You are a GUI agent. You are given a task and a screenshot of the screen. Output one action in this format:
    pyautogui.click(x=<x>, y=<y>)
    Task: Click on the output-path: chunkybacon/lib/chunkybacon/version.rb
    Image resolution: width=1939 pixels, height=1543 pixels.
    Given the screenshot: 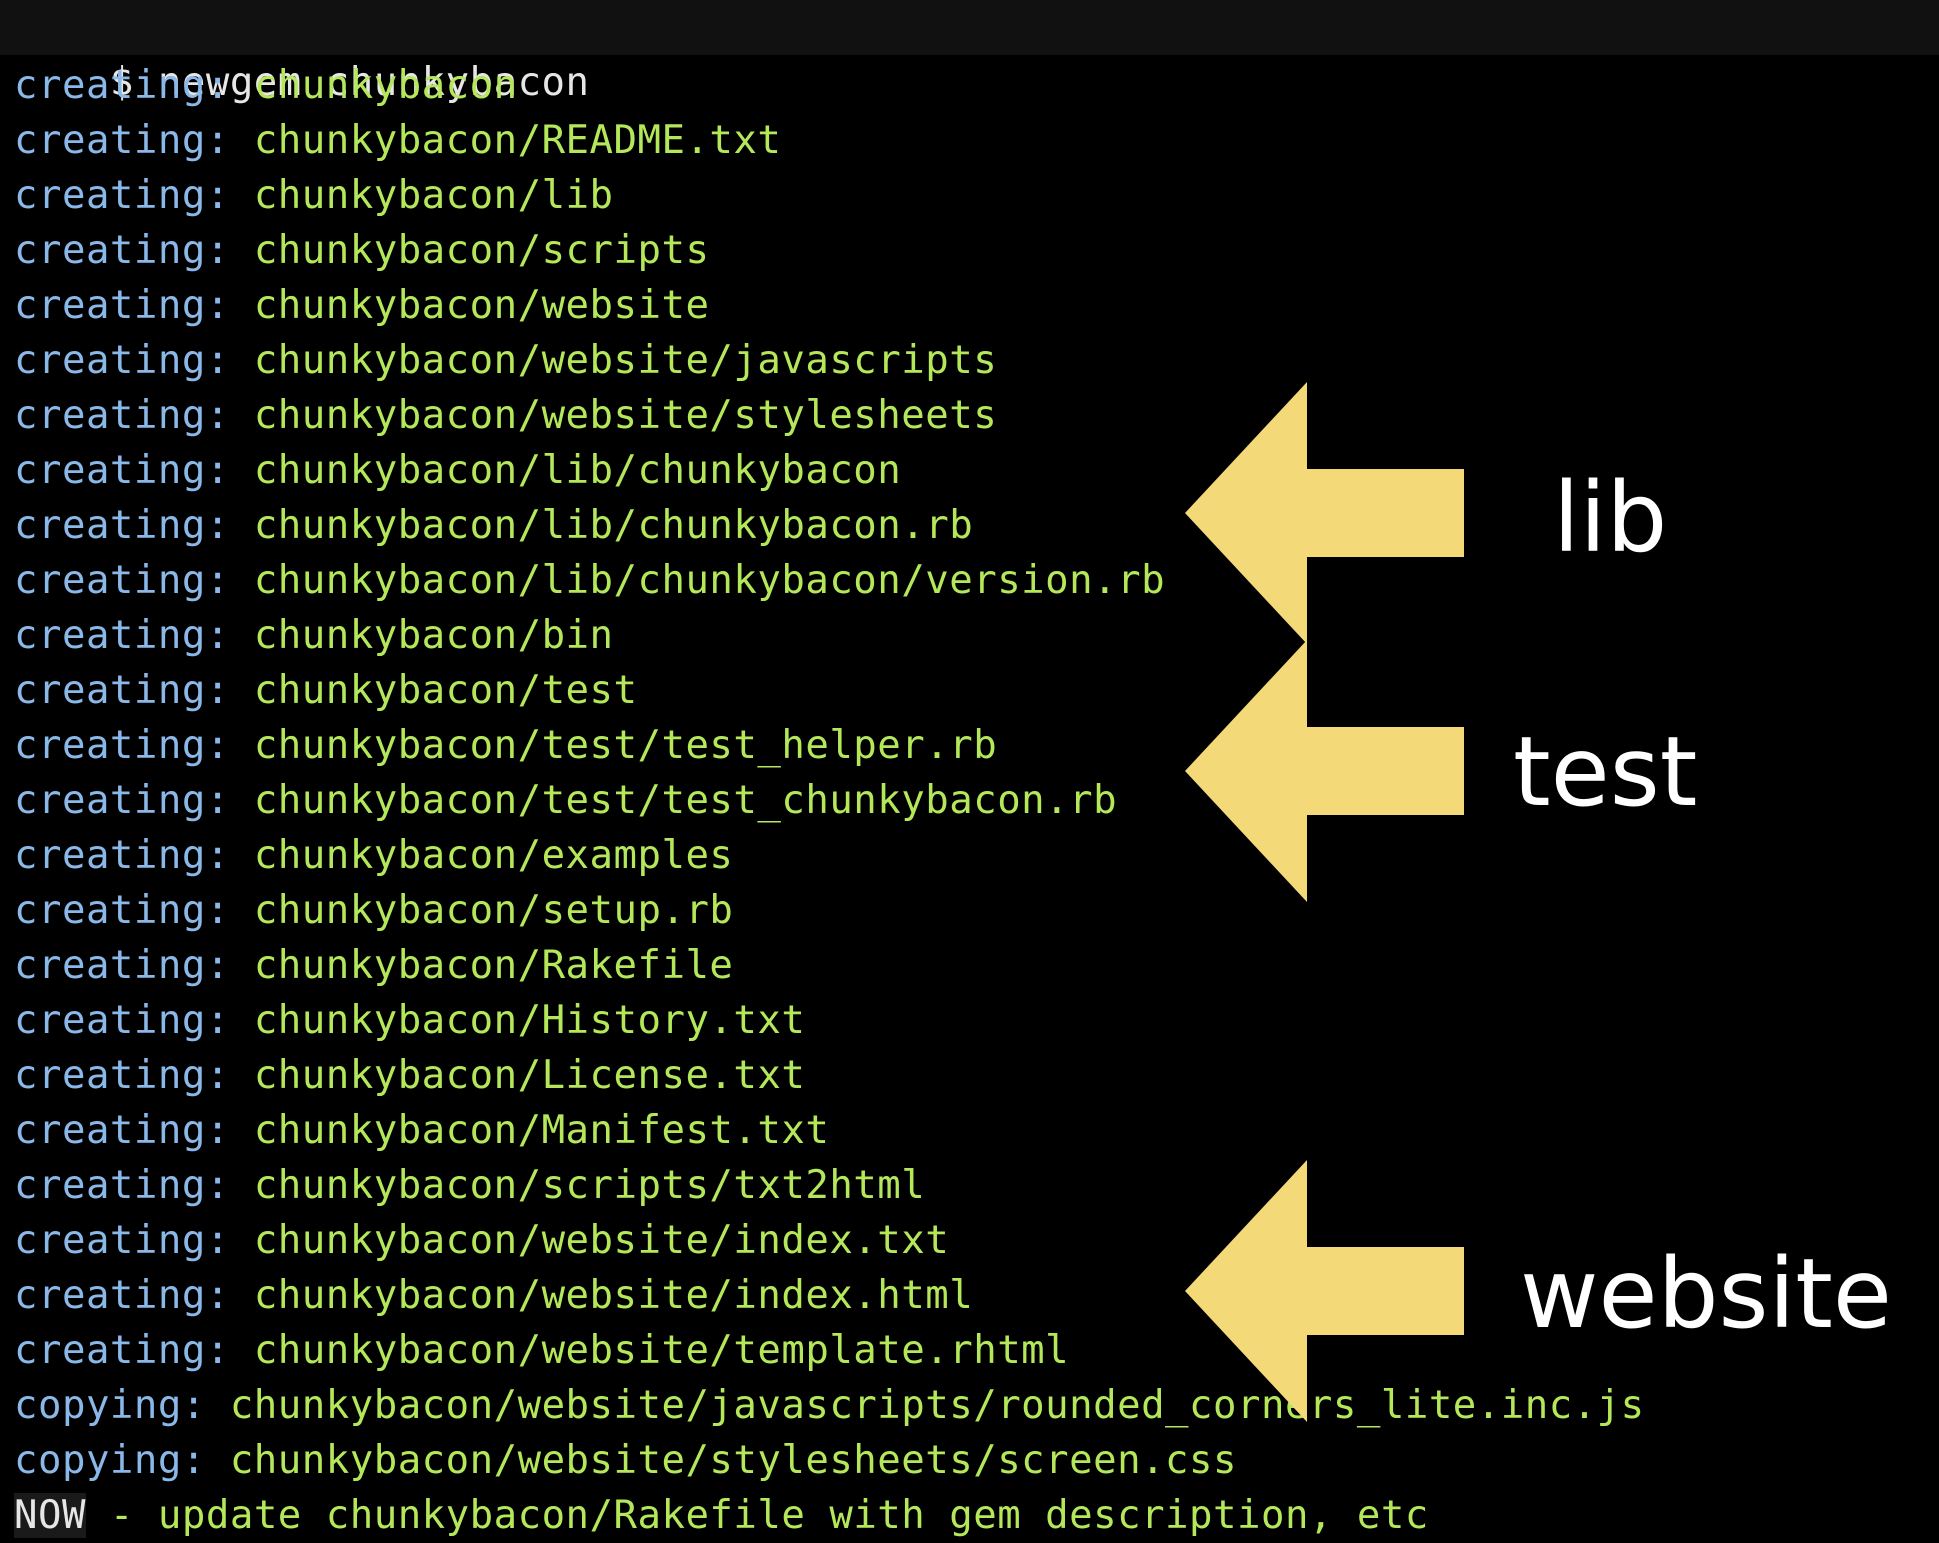 What is the action you would take?
    pyautogui.click(x=709, y=580)
    